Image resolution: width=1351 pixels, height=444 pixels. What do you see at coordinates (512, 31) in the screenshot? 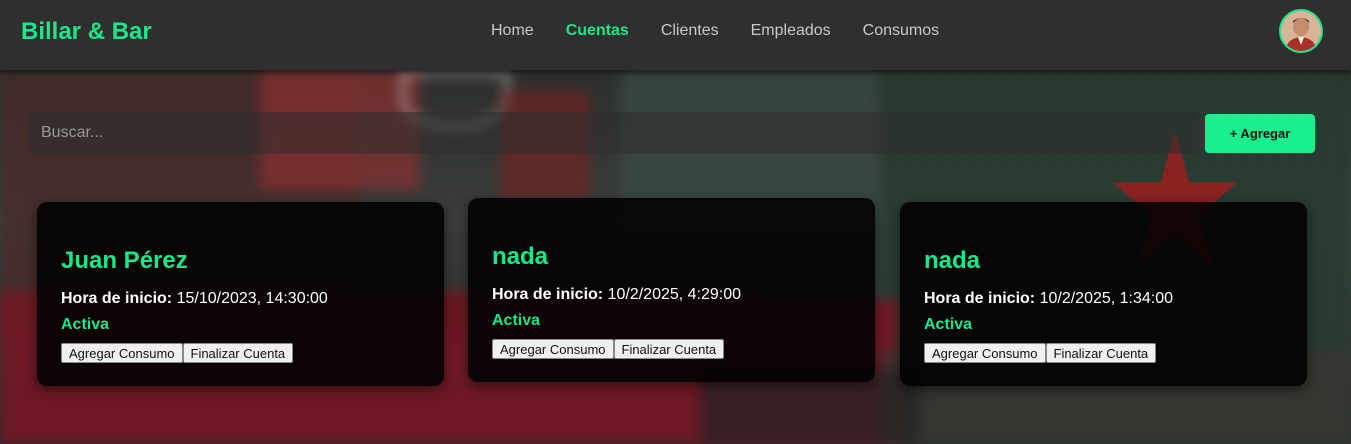
I see `nav-link-home: Home` at bounding box center [512, 31].